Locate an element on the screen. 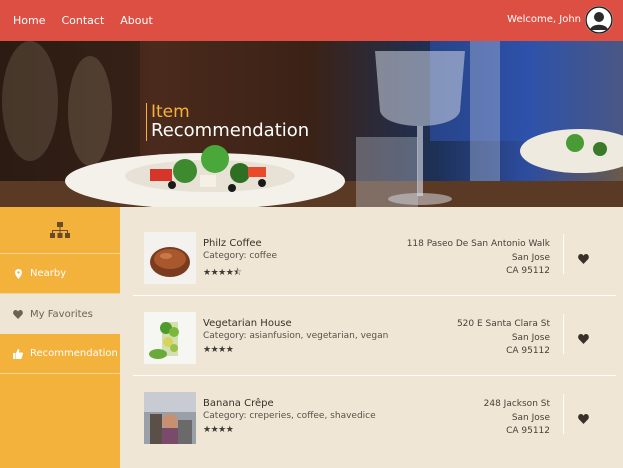  address-line1: 118 Paseo De San Antonio Walk is located at coordinates (478, 244).